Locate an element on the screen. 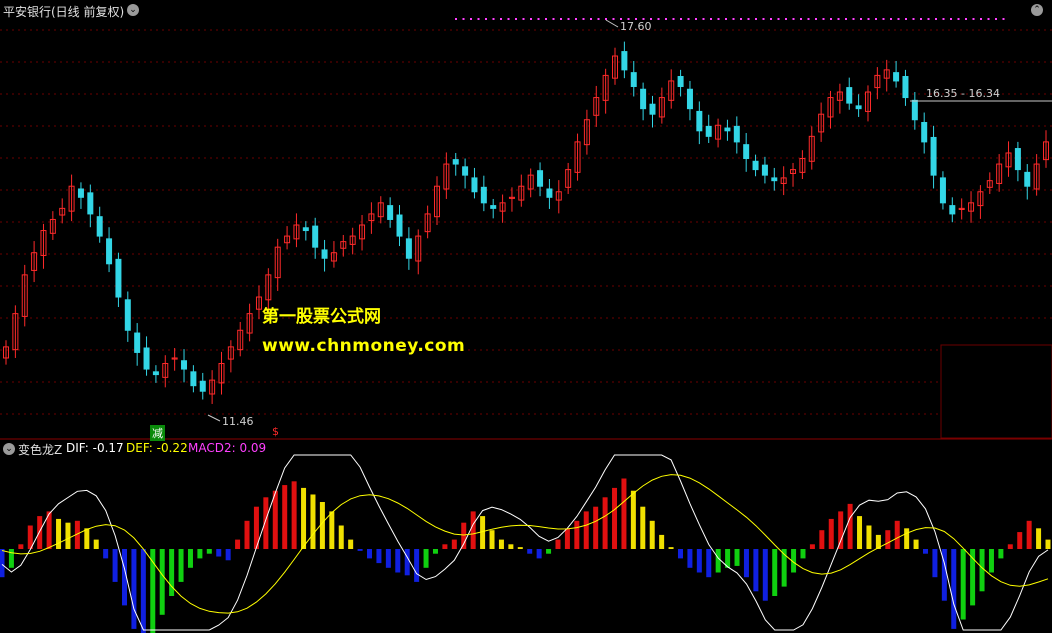  collapse-button: ⌃ is located at coordinates (1037, 10).